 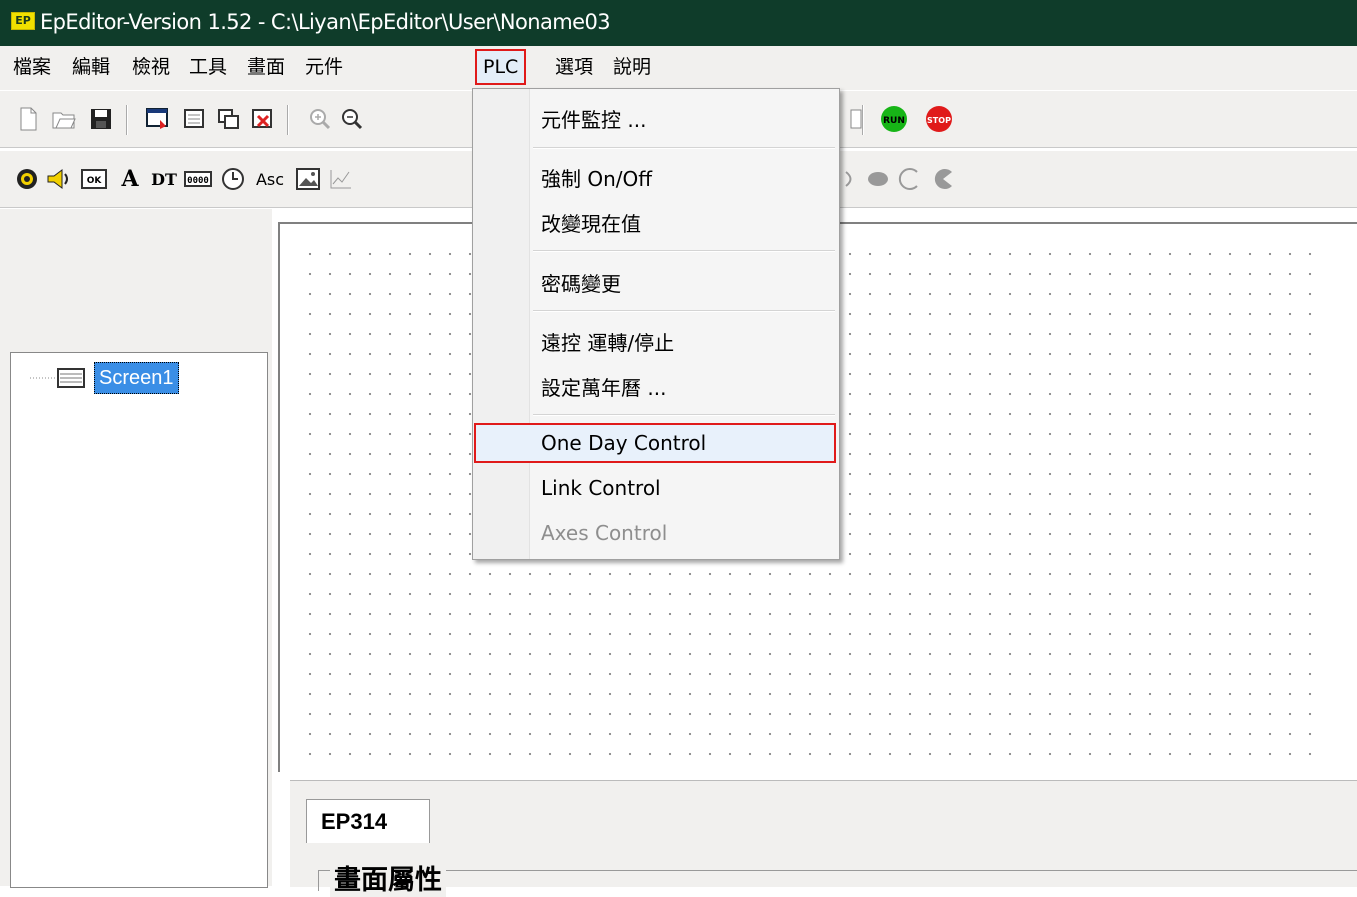 I want to click on numeric-tool-label: 0000, so click(x=198, y=181).